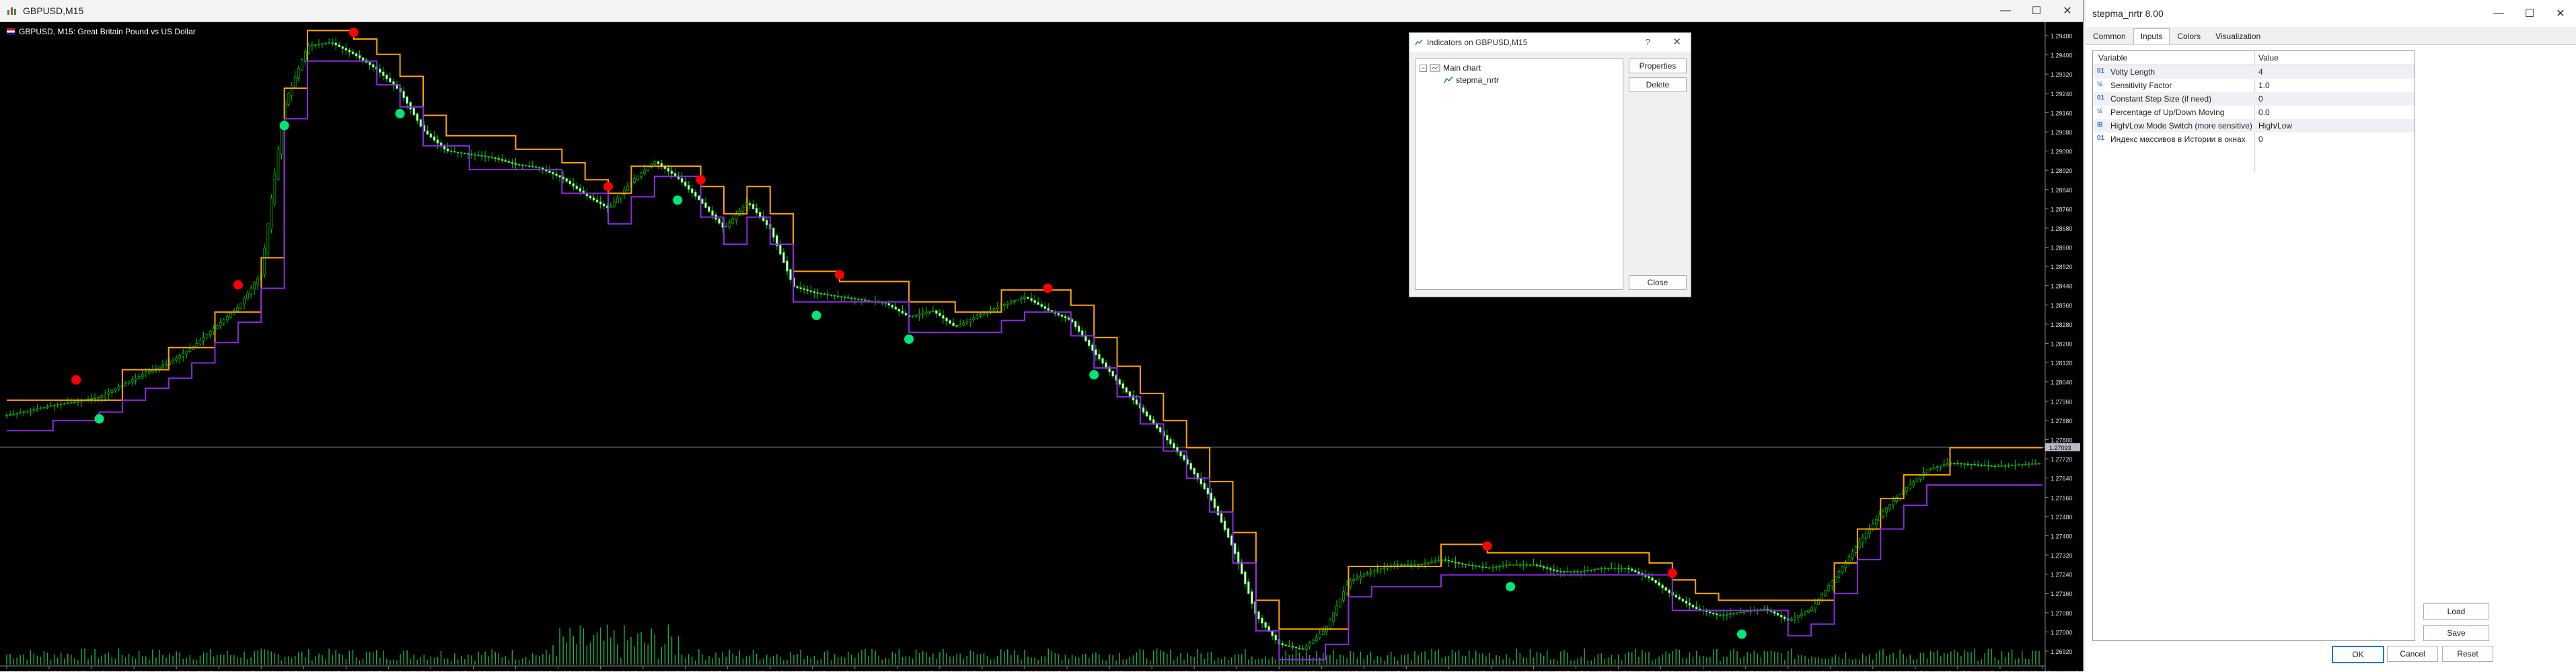 The width and height of the screenshot is (2576, 672). What do you see at coordinates (2456, 611) in the screenshot?
I see `load-button: Load` at bounding box center [2456, 611].